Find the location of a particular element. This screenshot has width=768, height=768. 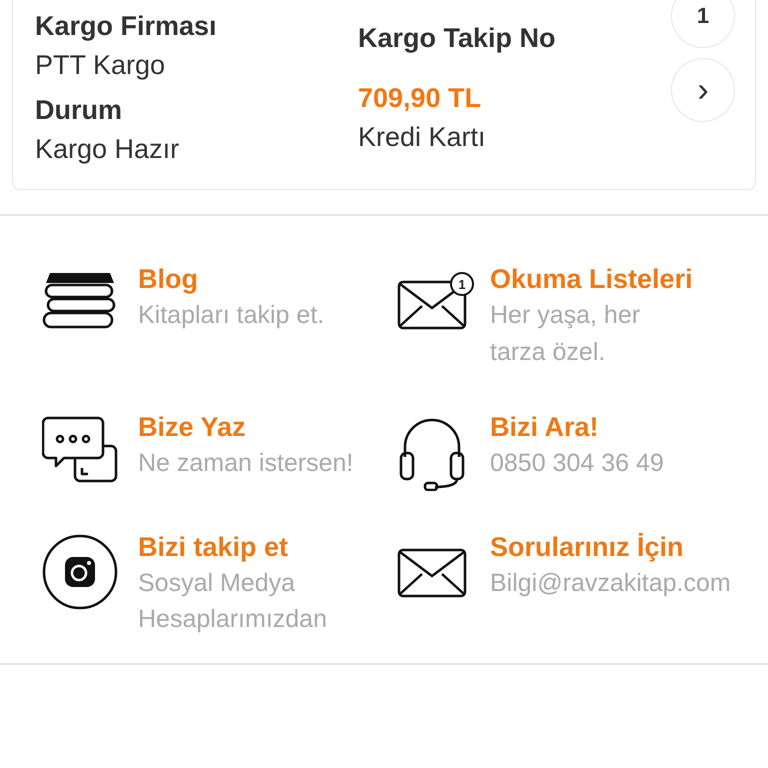

camera-icon is located at coordinates (80, 572).